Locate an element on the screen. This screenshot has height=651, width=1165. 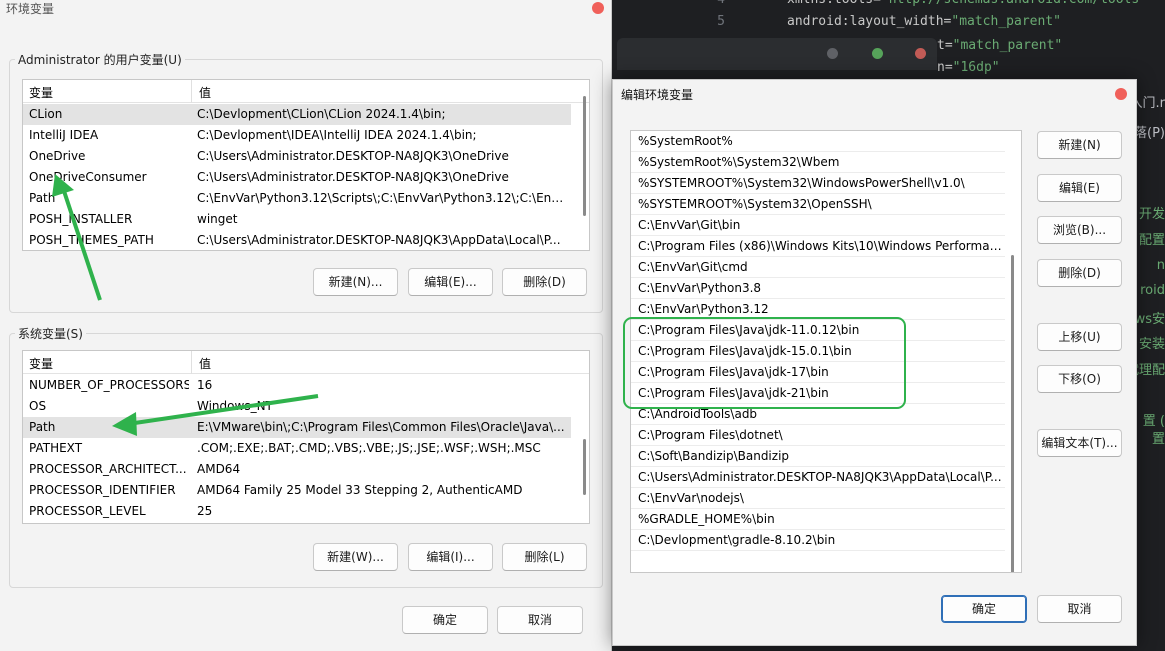
table-row: POSH_INSTALLER winget is located at coordinates (297, 219).